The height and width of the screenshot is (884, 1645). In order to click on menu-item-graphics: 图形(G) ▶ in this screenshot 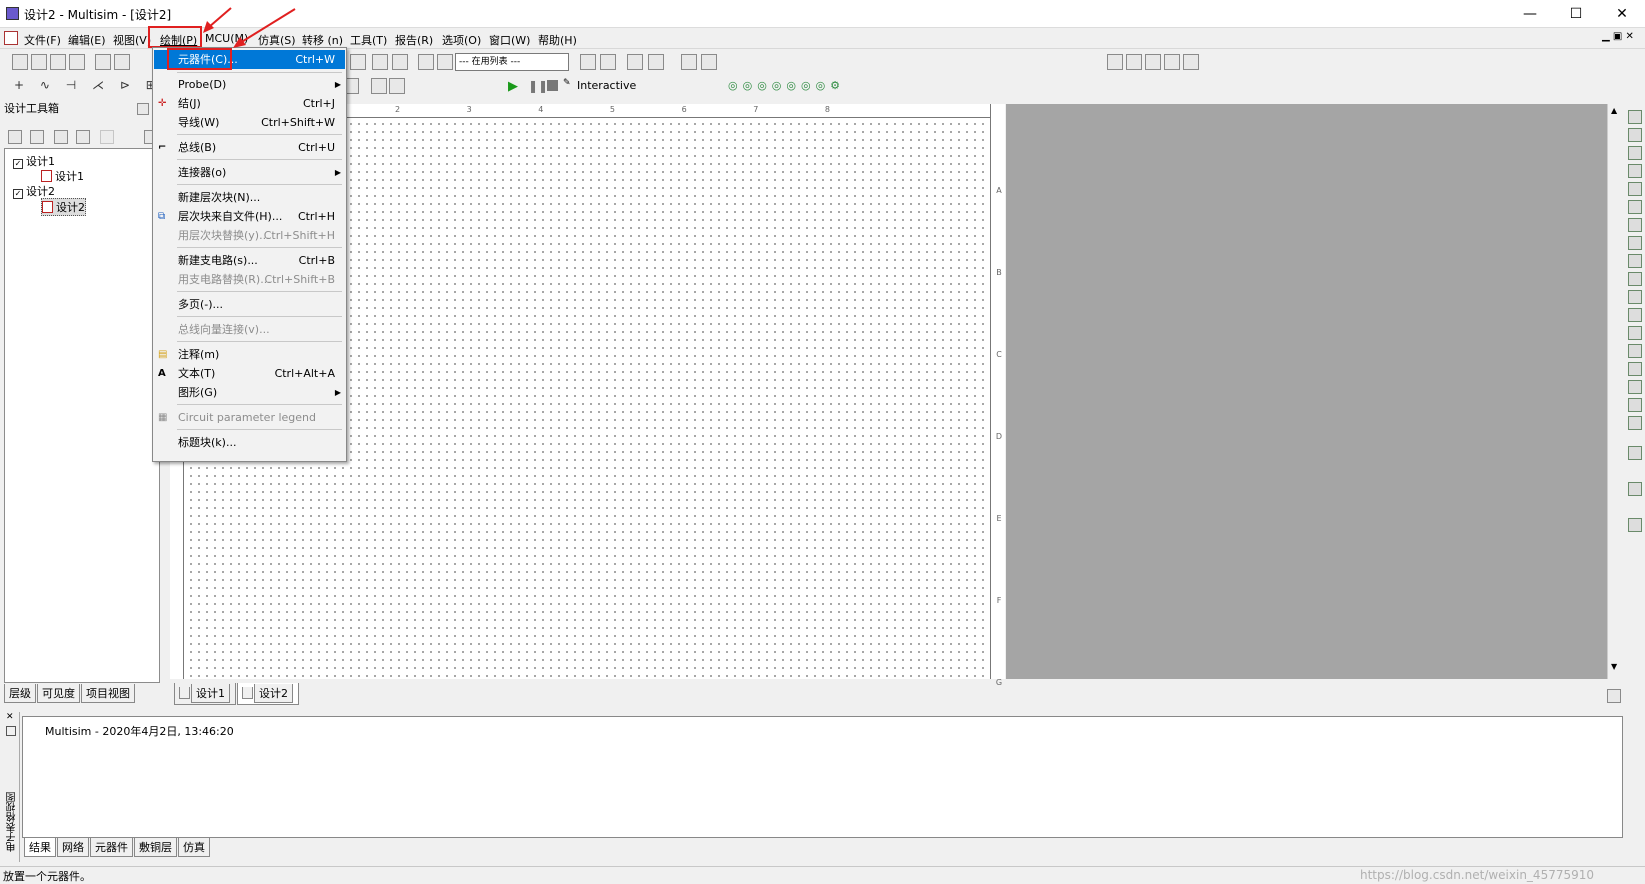, I will do `click(249, 392)`.